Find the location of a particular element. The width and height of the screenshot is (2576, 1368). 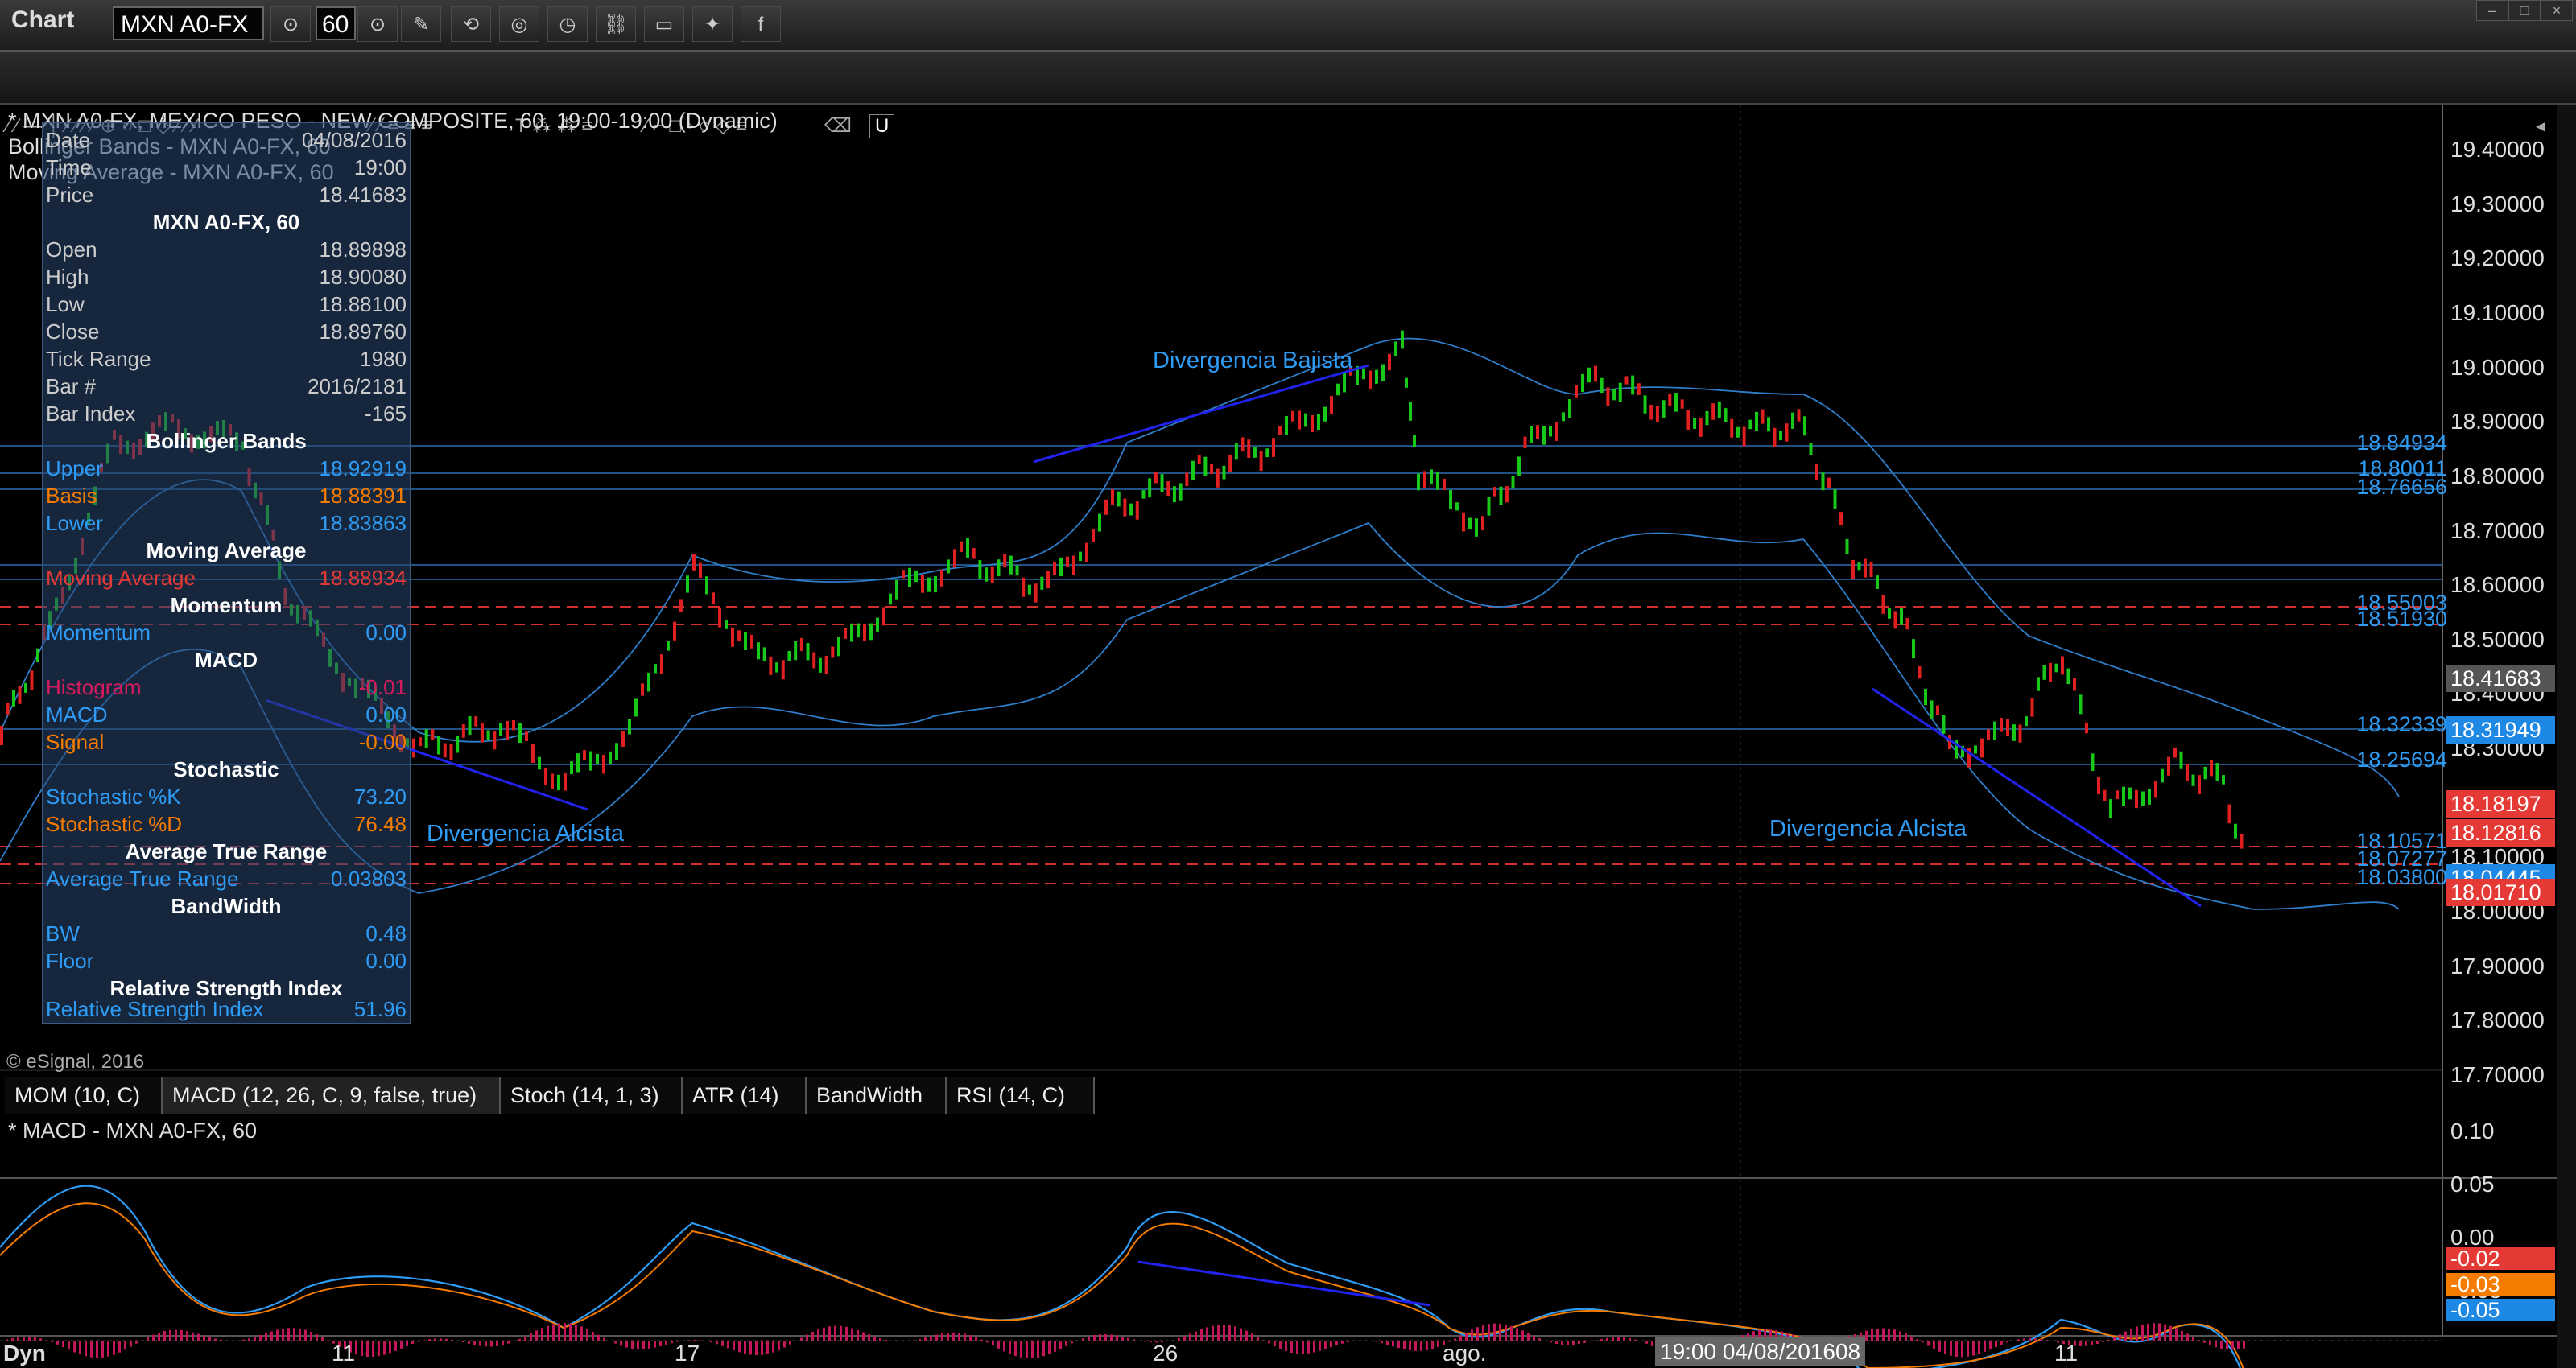

indicator-tab: MACD (12, 26, C, 9, false, true) is located at coordinates (332, 1095).